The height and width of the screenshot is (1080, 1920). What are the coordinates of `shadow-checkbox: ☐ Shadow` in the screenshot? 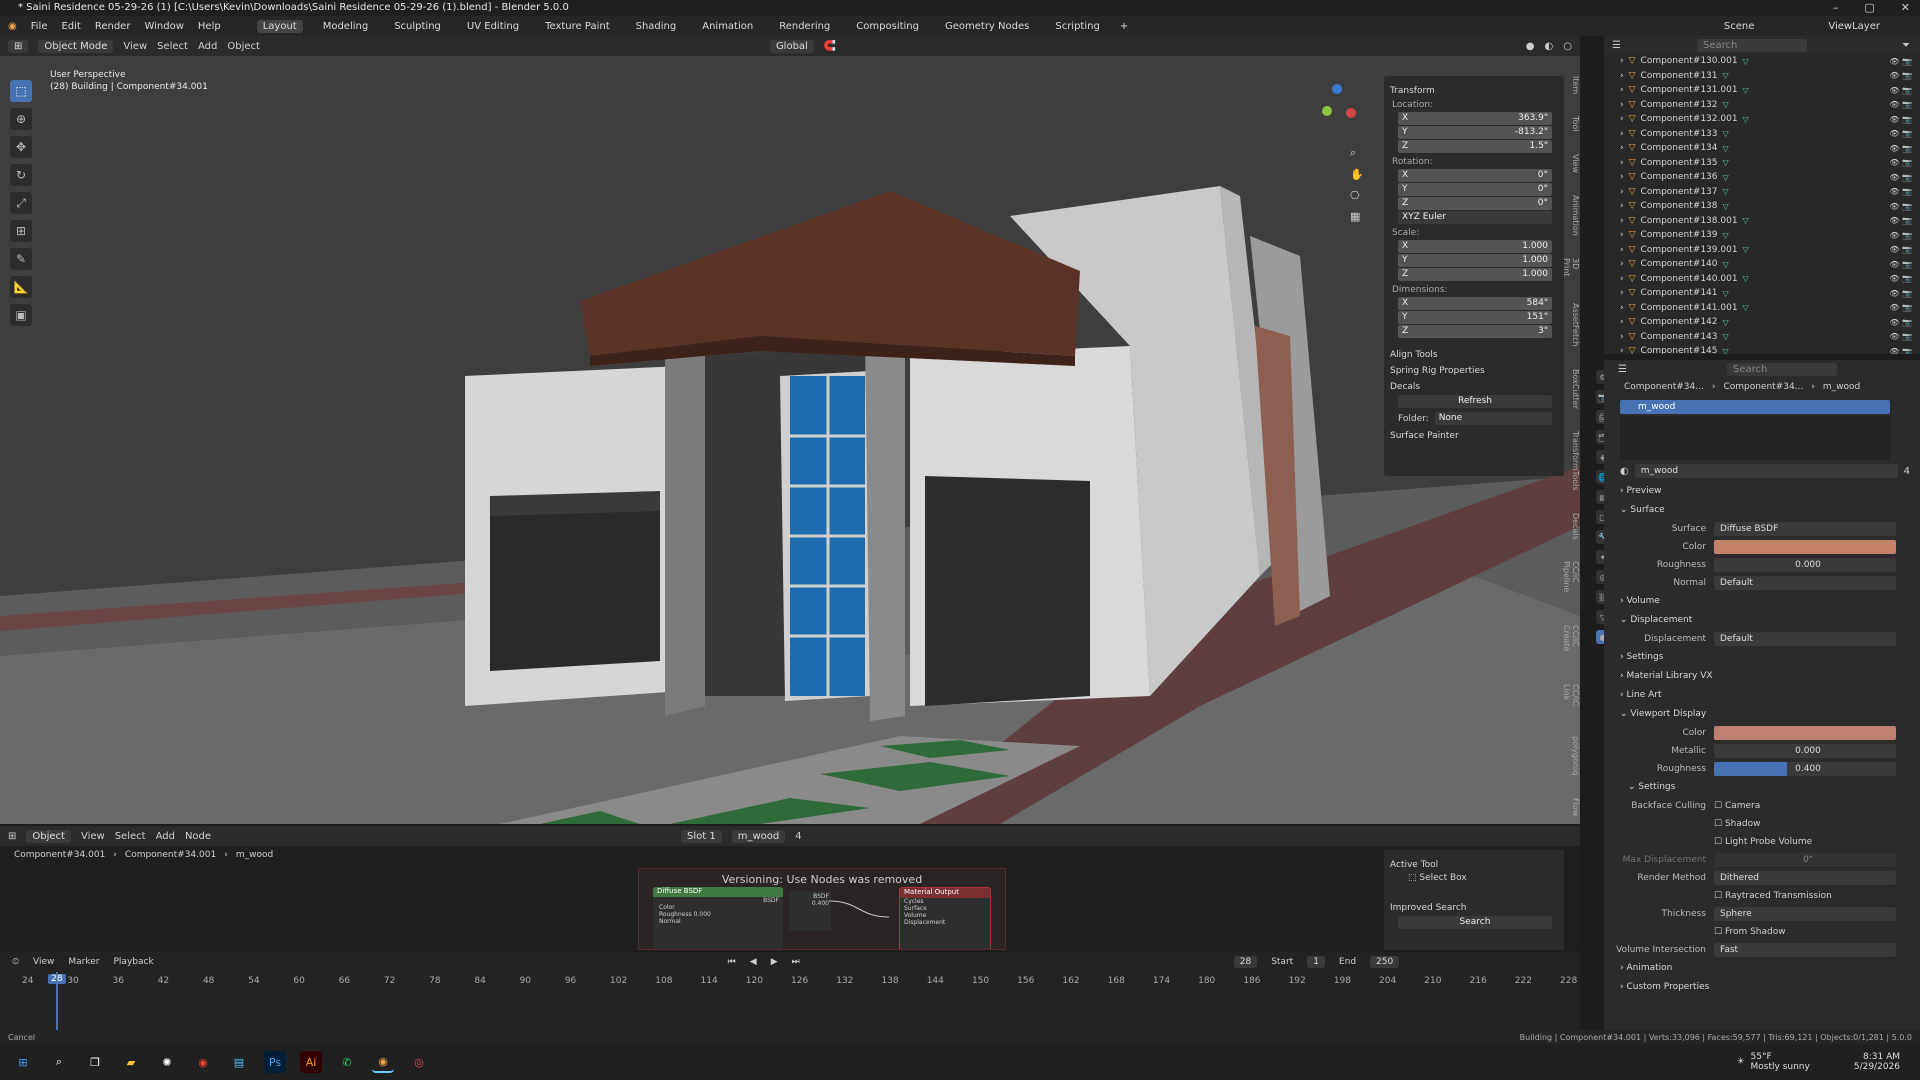 It's located at (1737, 824).